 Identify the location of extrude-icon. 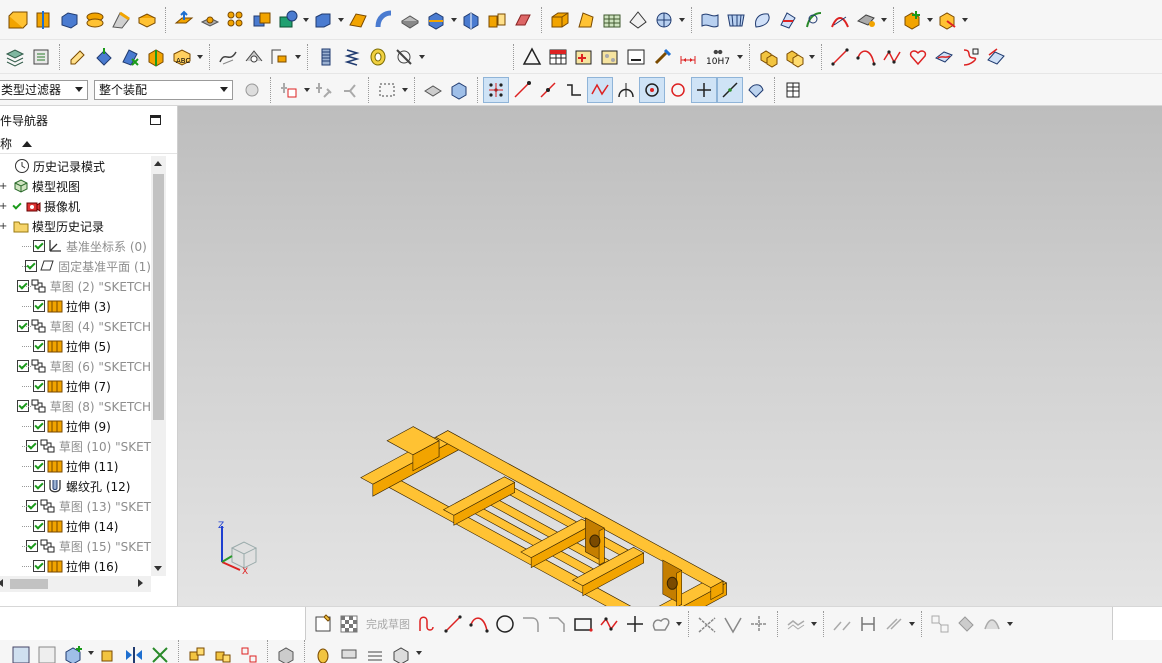
(17, 20).